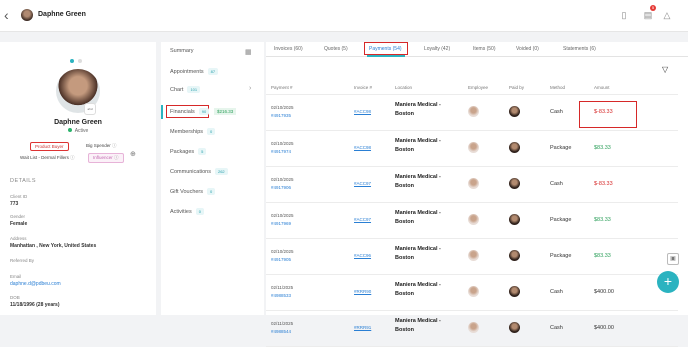  Describe the element at coordinates (190, 111) in the screenshot. I see `nav-item-financials: Financials 90` at that location.